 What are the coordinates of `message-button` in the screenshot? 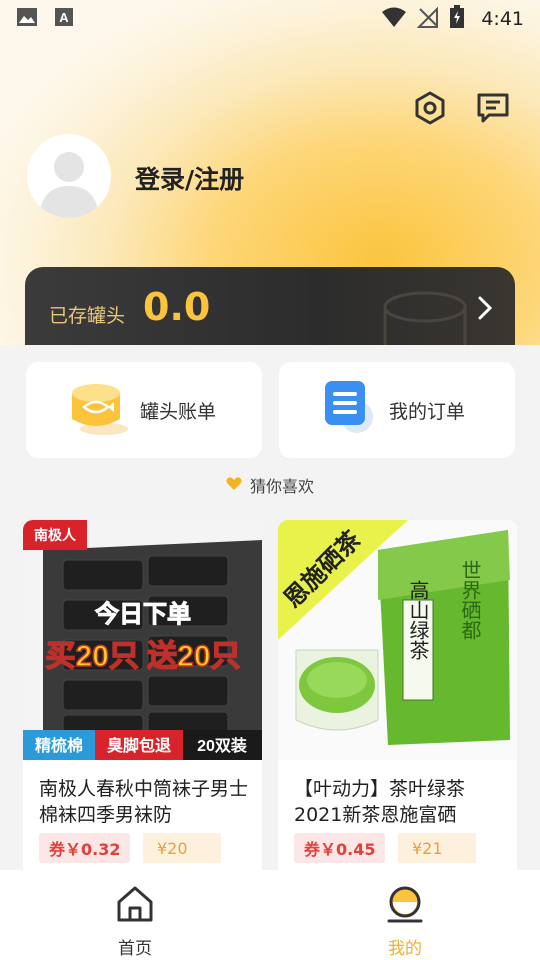 It's located at (493, 110).